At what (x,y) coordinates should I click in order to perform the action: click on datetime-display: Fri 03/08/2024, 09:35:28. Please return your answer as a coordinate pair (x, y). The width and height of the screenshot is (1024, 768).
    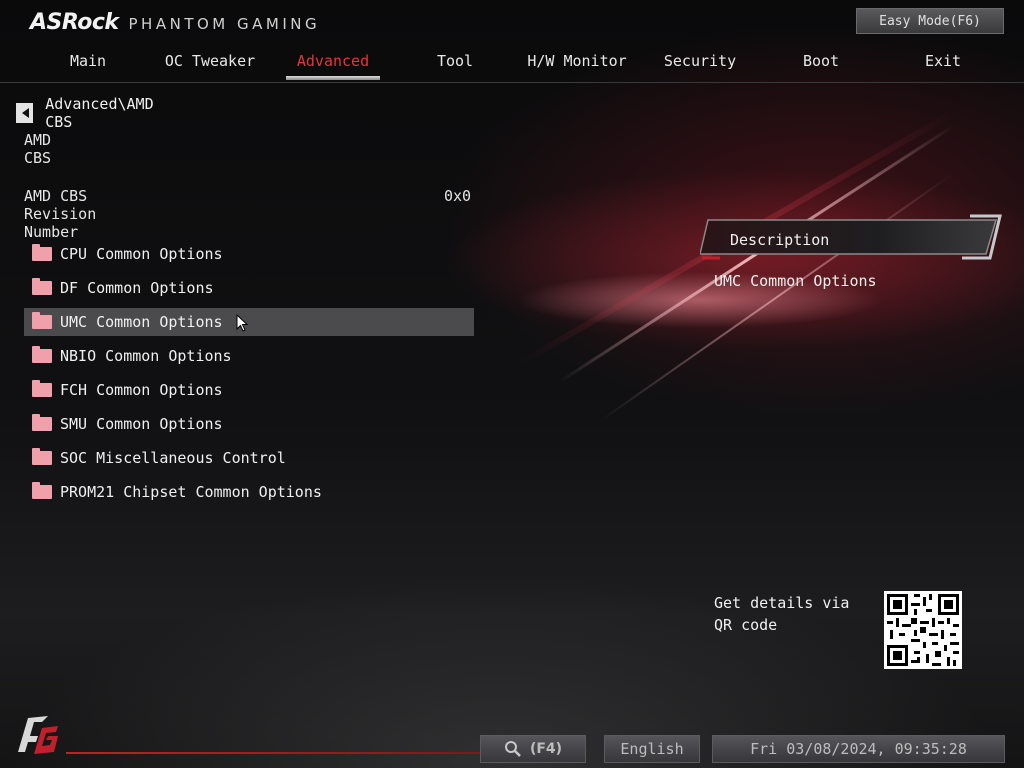
    Looking at the image, I should click on (858, 749).